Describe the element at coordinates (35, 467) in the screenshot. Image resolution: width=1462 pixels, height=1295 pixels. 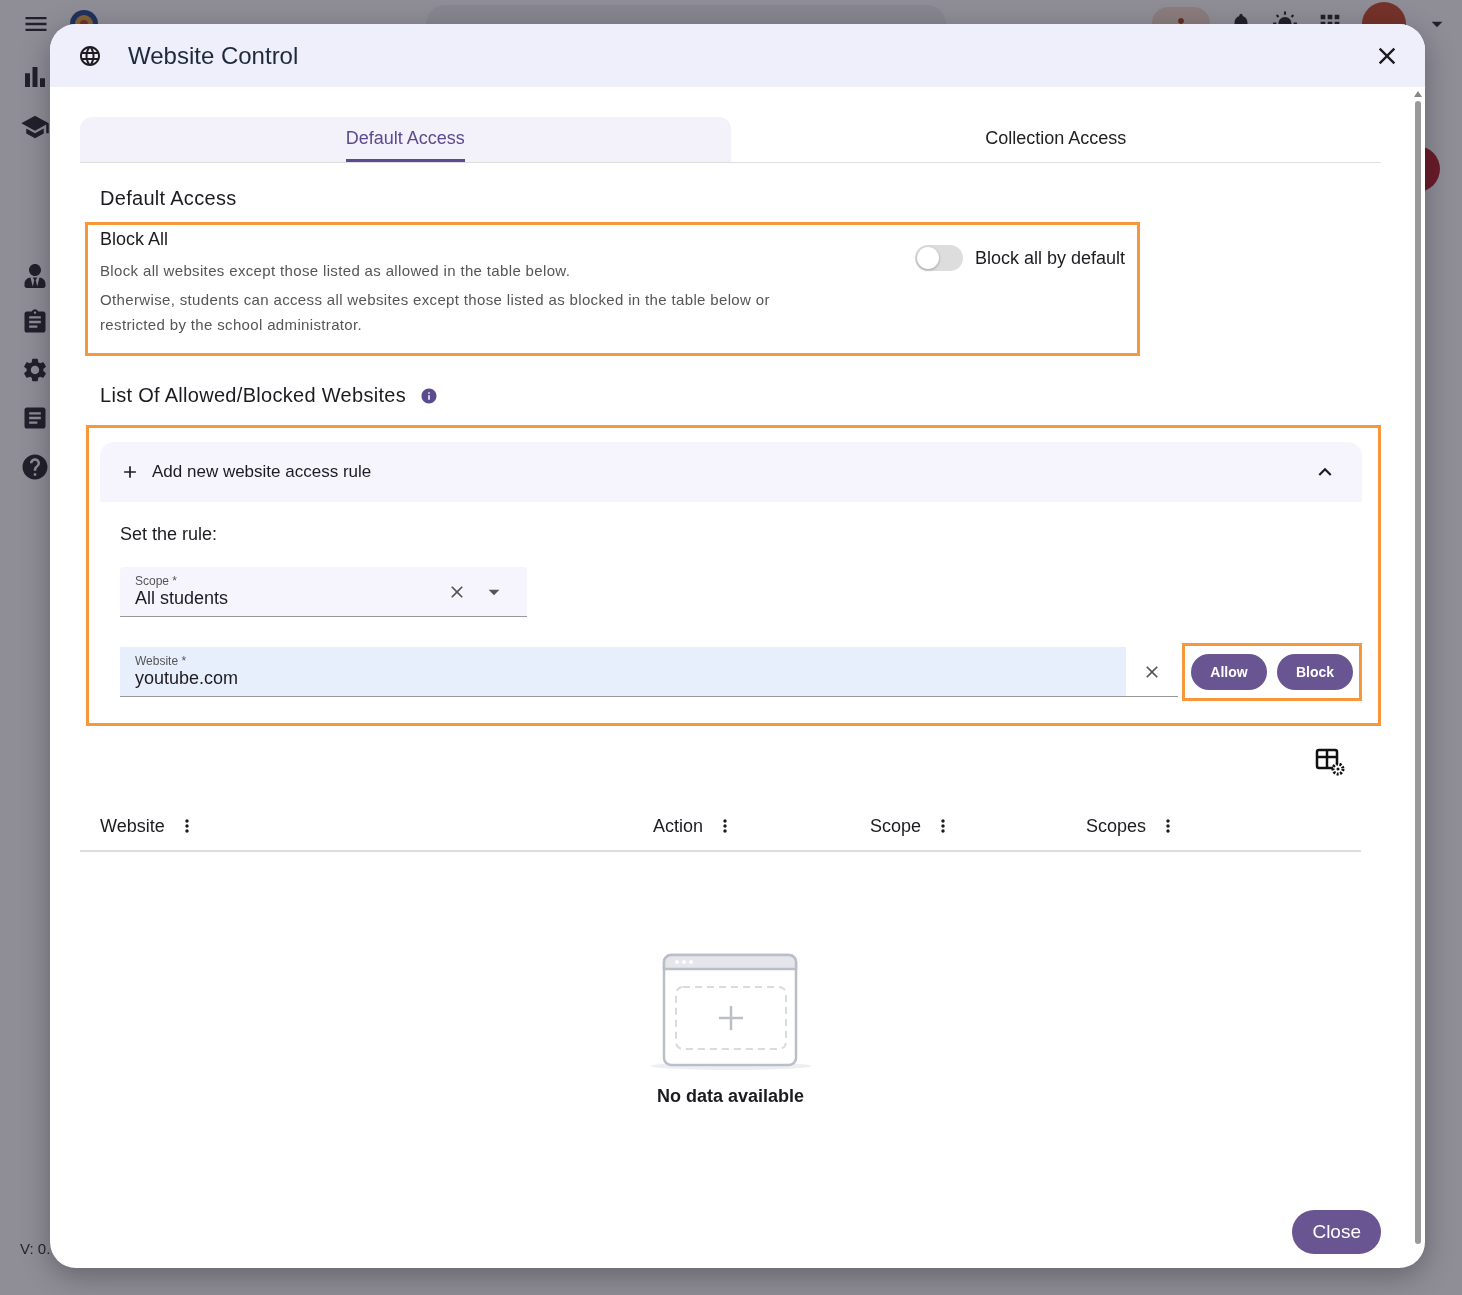
I see `help-icon` at that location.